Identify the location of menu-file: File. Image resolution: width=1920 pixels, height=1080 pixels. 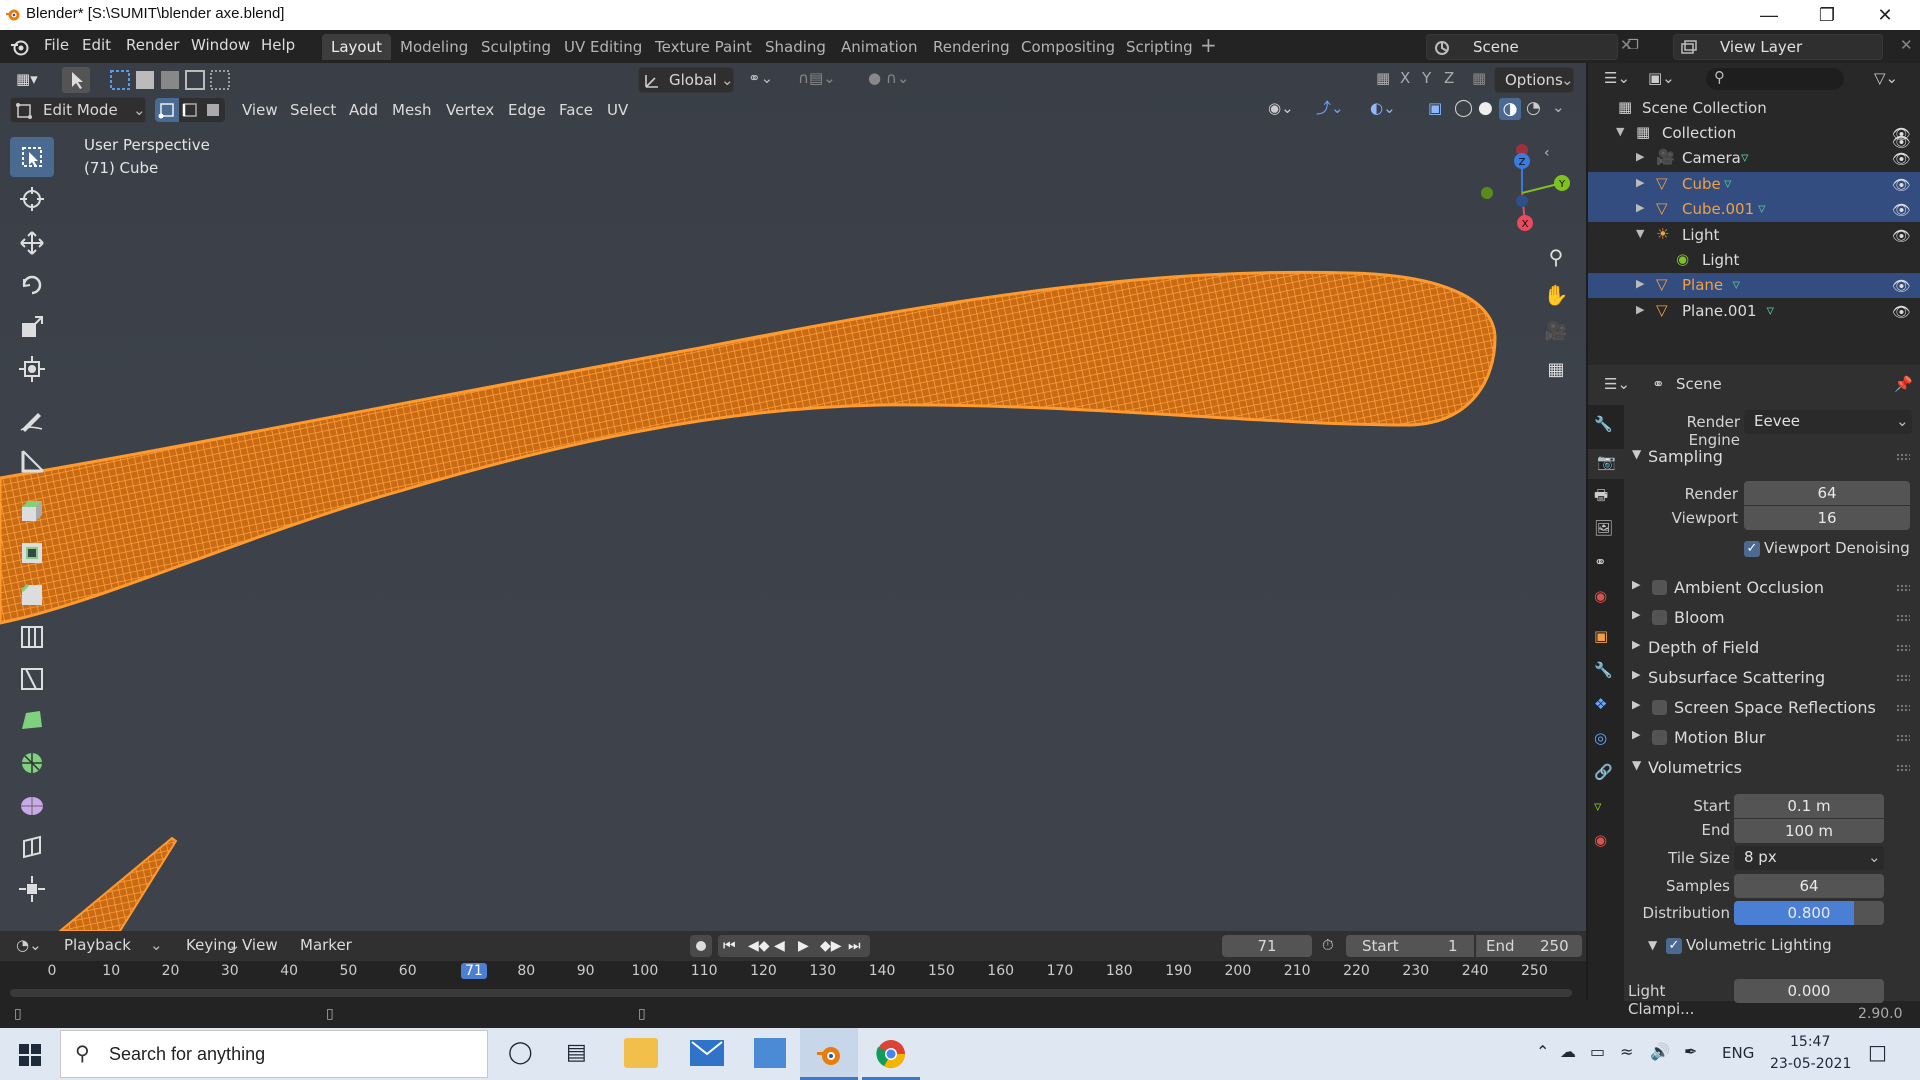
(56, 45).